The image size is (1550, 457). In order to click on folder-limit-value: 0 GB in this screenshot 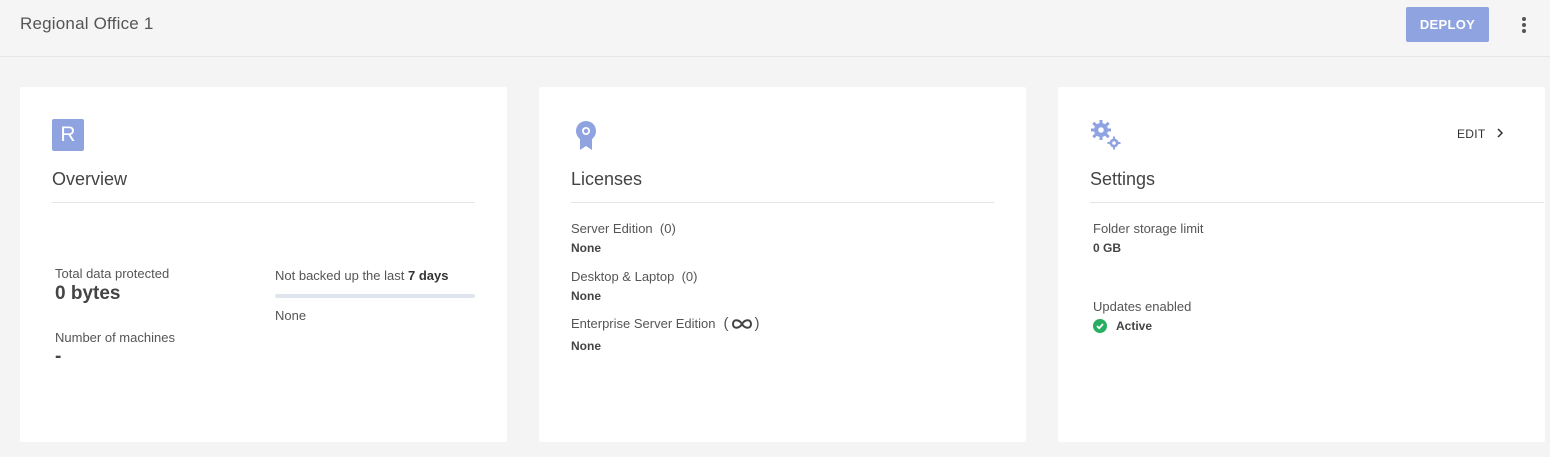, I will do `click(1107, 248)`.